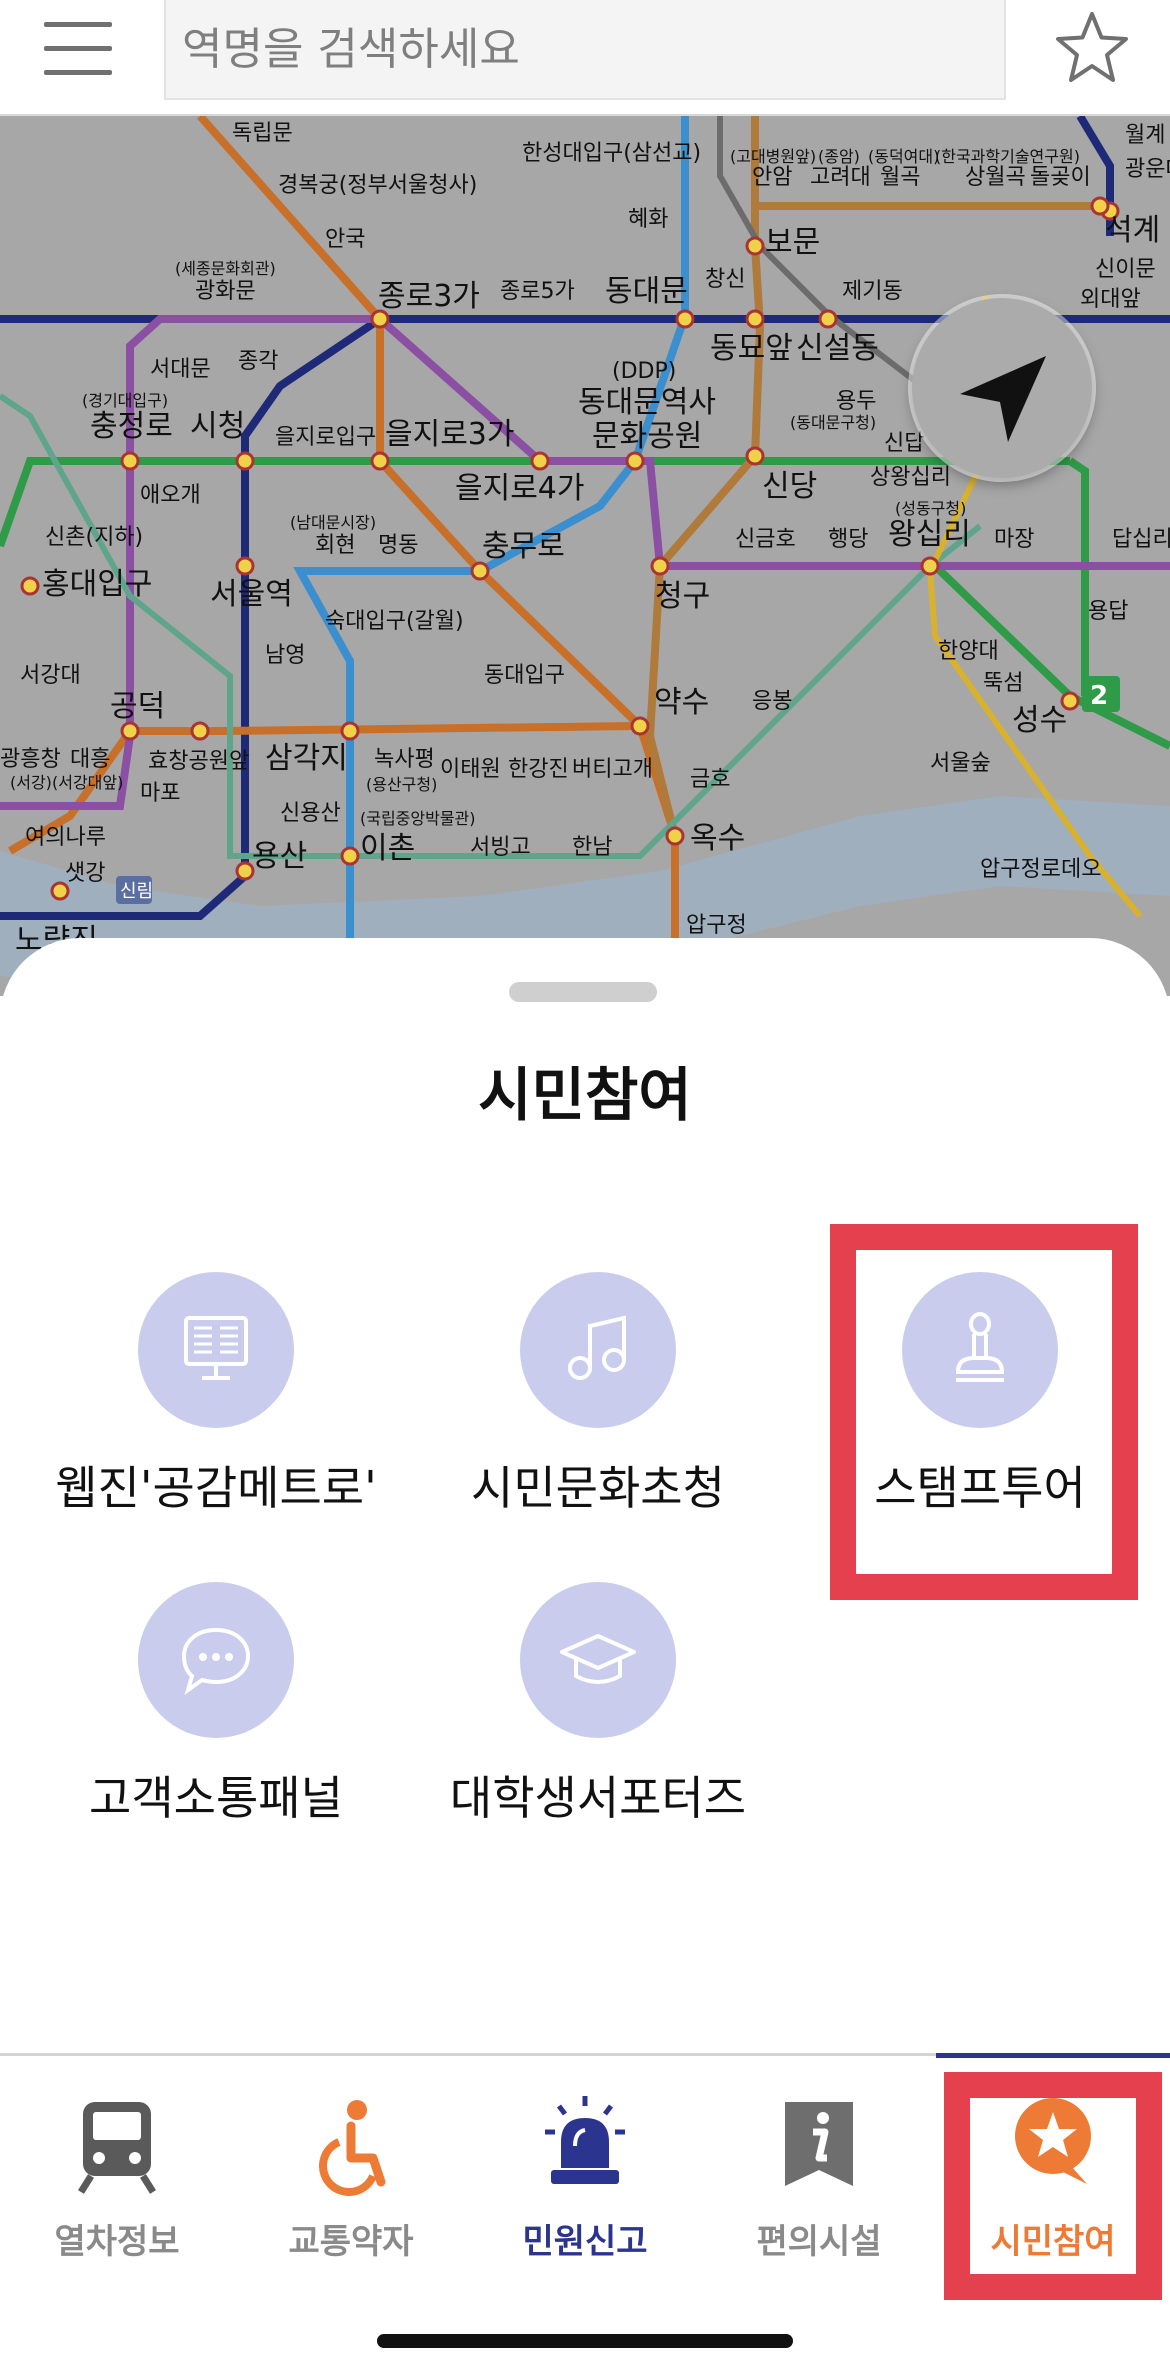  I want to click on svg-text: 효창공원앞, so click(198, 761).